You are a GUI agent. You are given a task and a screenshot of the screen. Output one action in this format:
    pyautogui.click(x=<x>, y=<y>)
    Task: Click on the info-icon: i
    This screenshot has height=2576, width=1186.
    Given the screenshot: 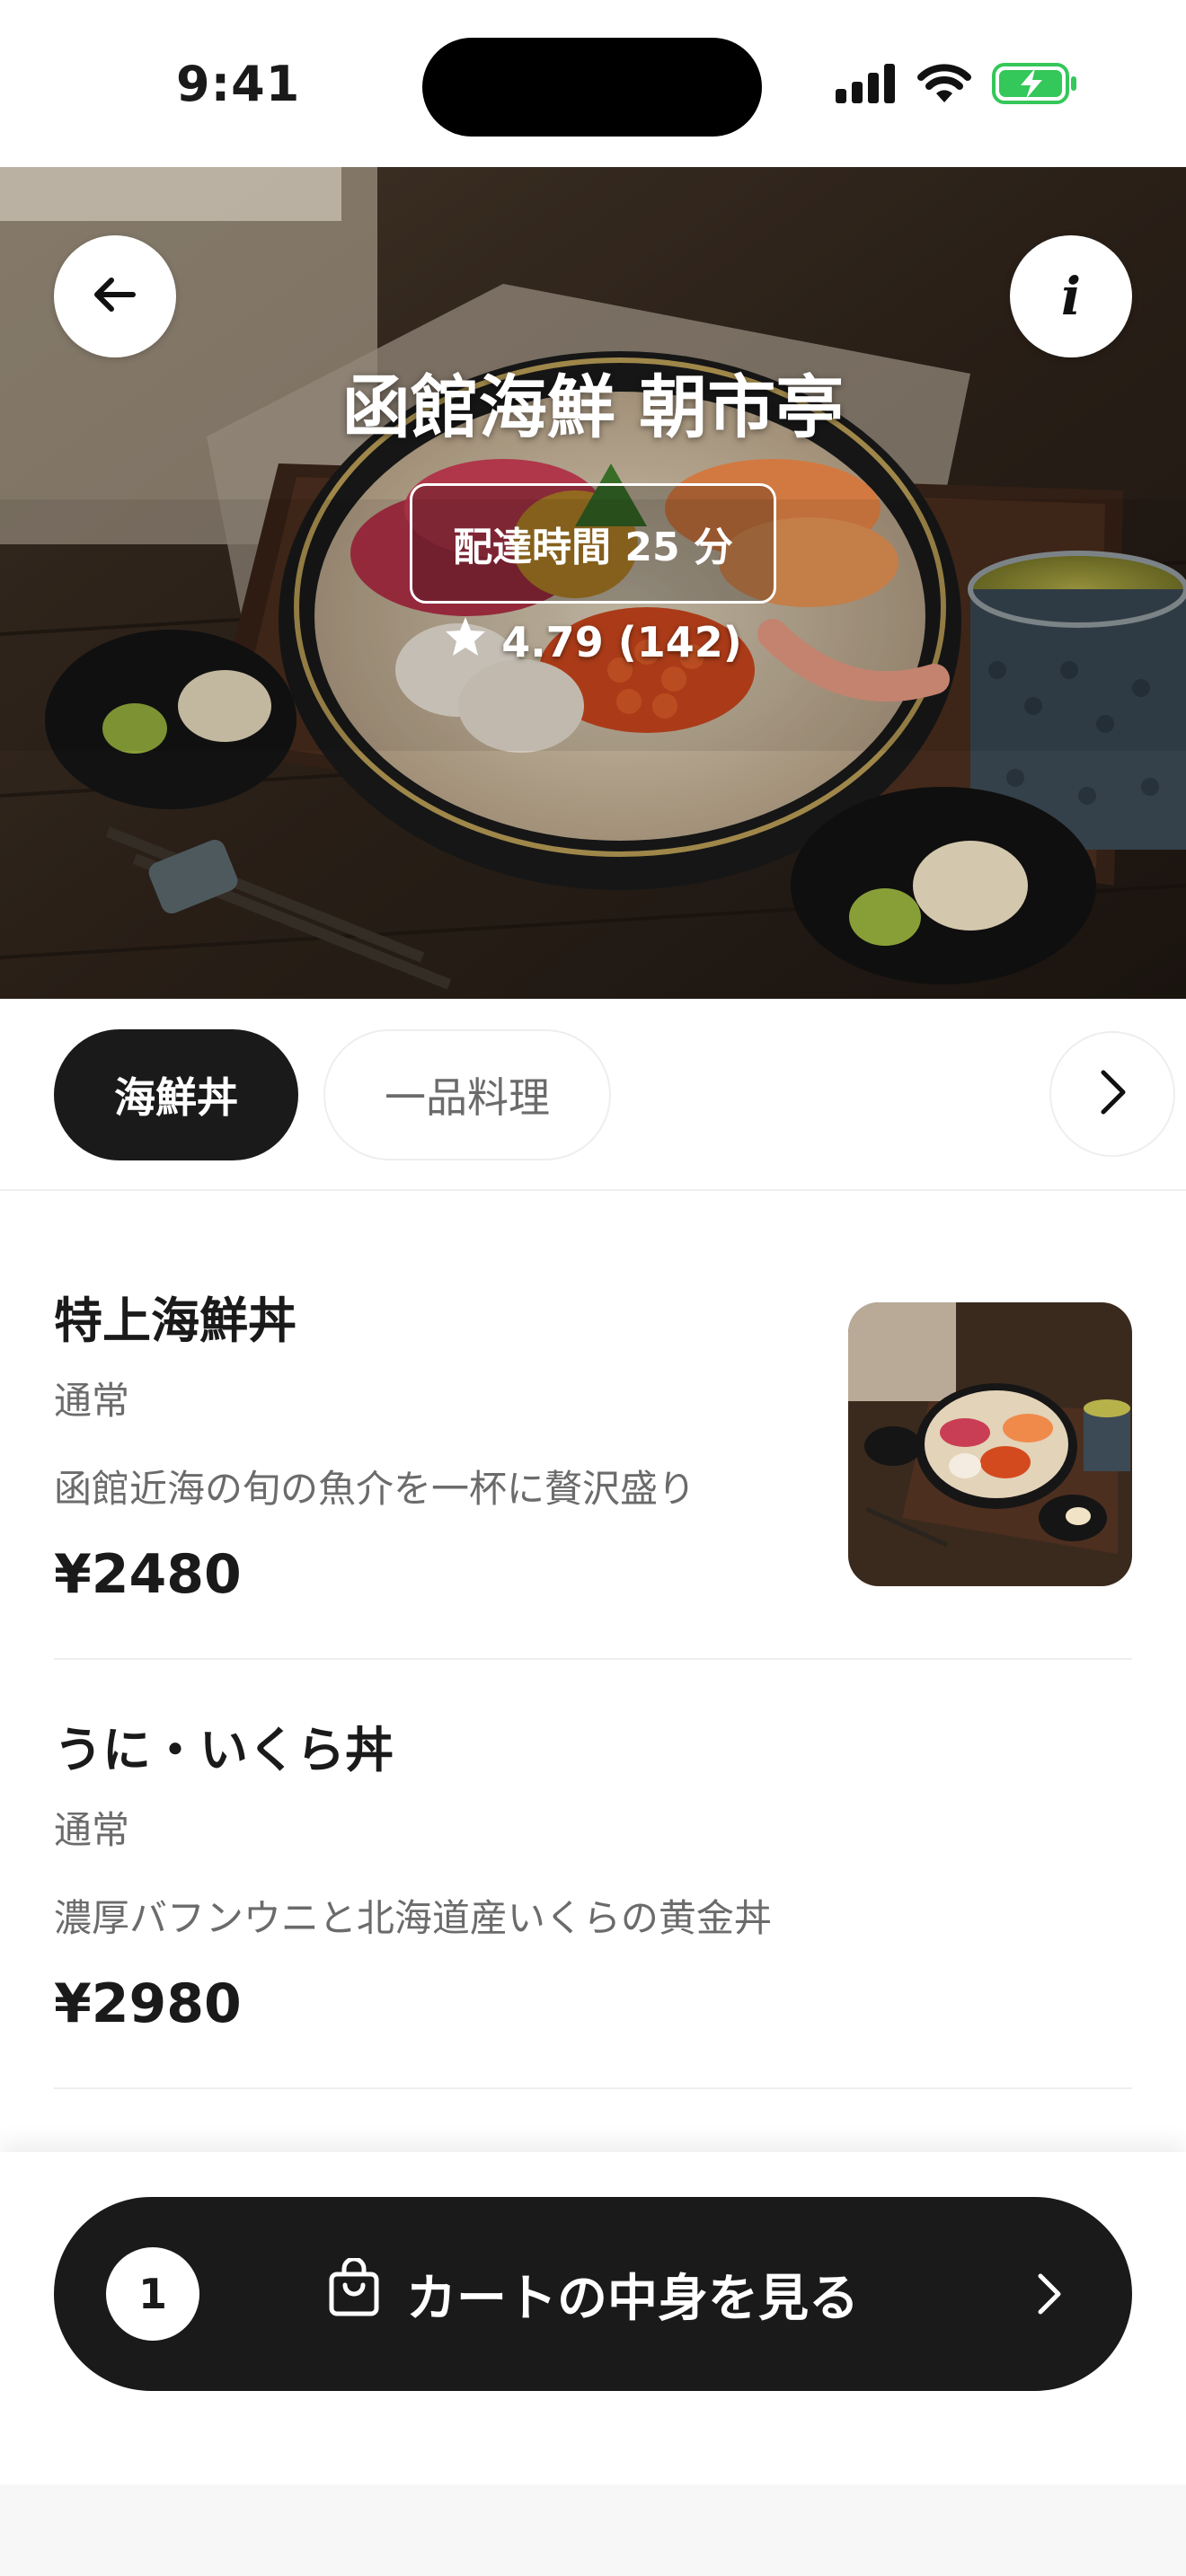 What is the action you would take?
    pyautogui.click(x=1071, y=296)
    